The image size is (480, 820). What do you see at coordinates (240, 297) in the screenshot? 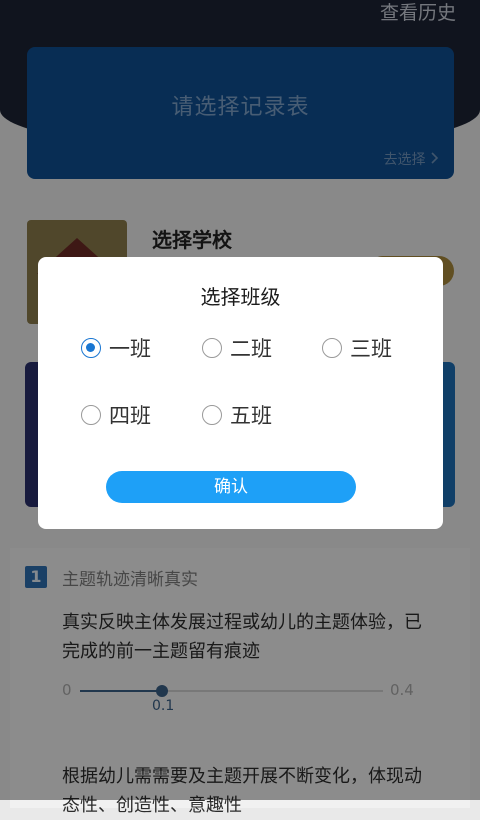
I see `dialog-title: 选择班级` at bounding box center [240, 297].